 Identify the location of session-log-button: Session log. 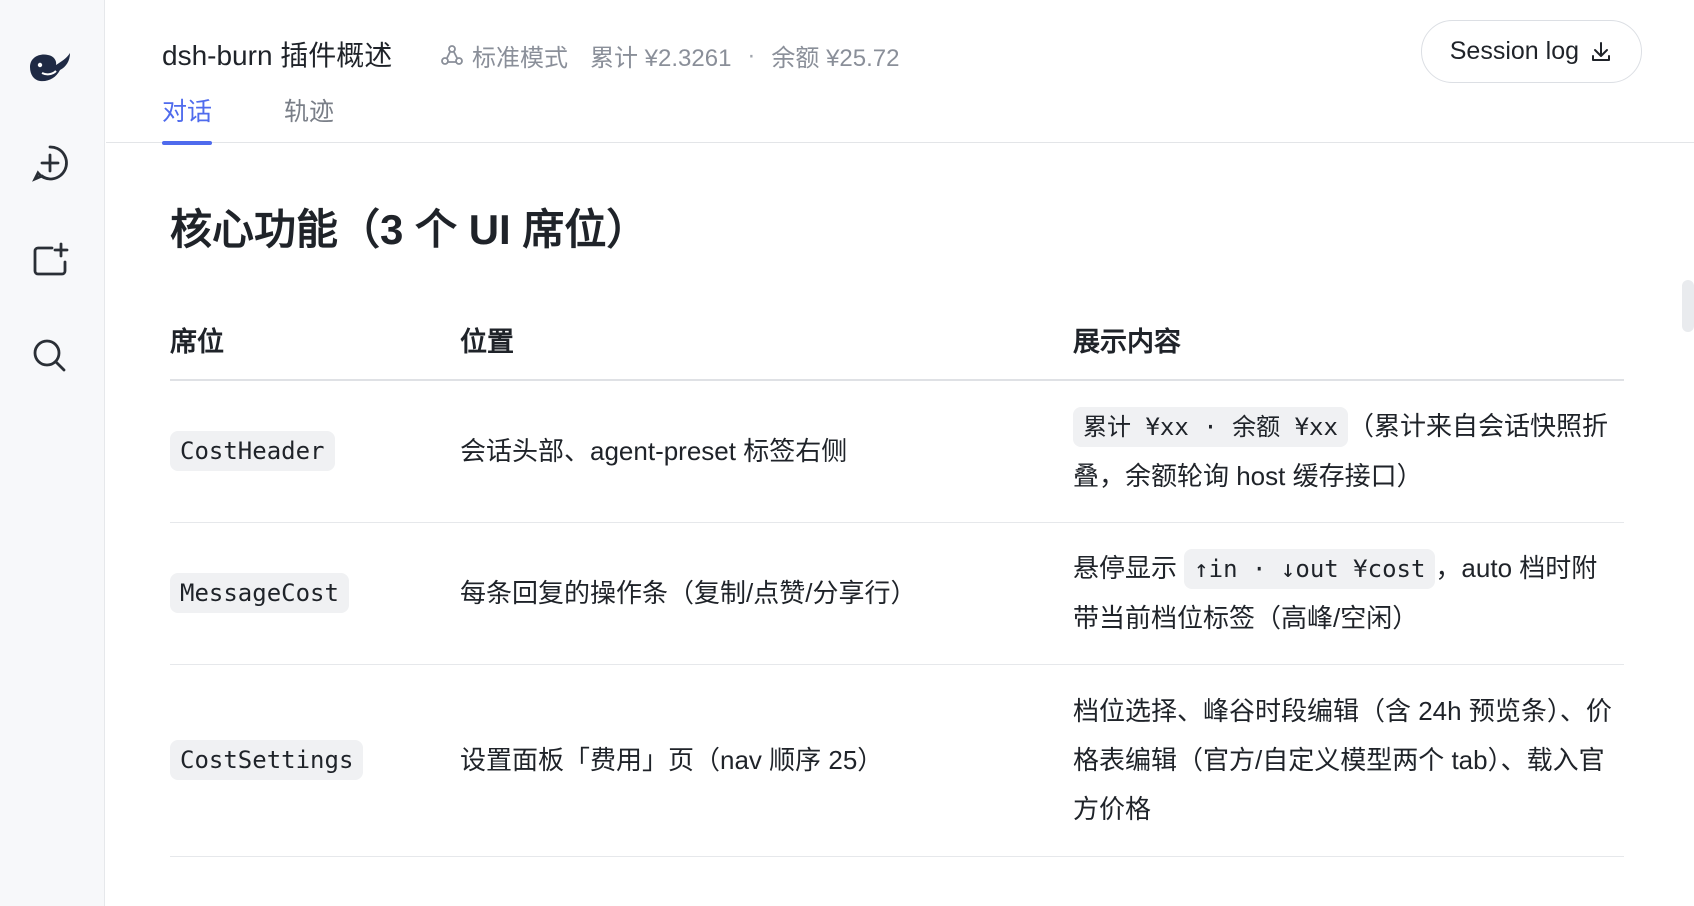
(1531, 51).